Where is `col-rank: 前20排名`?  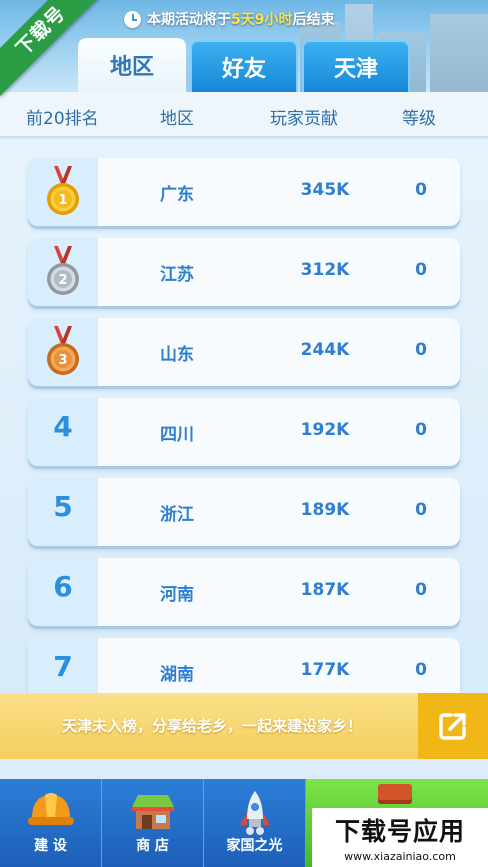 col-rank: 前20排名 is located at coordinates (62, 119).